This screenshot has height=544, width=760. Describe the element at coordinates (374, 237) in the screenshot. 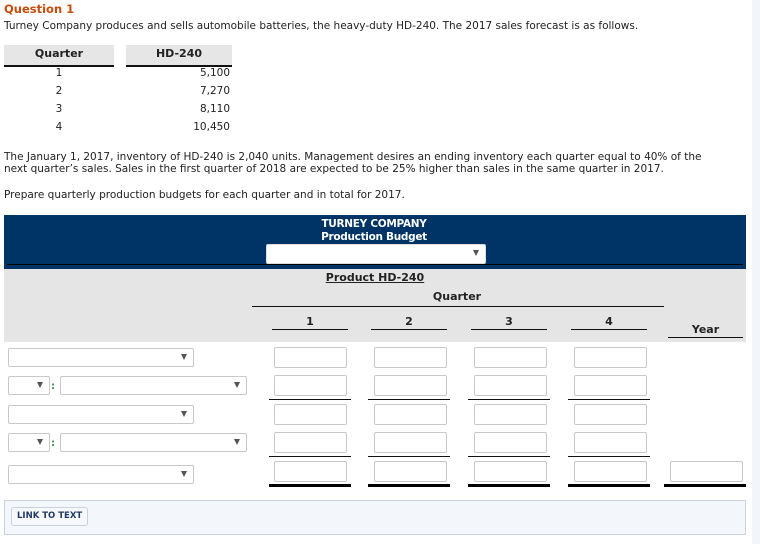

I see `budget-title: Production Budget` at that location.